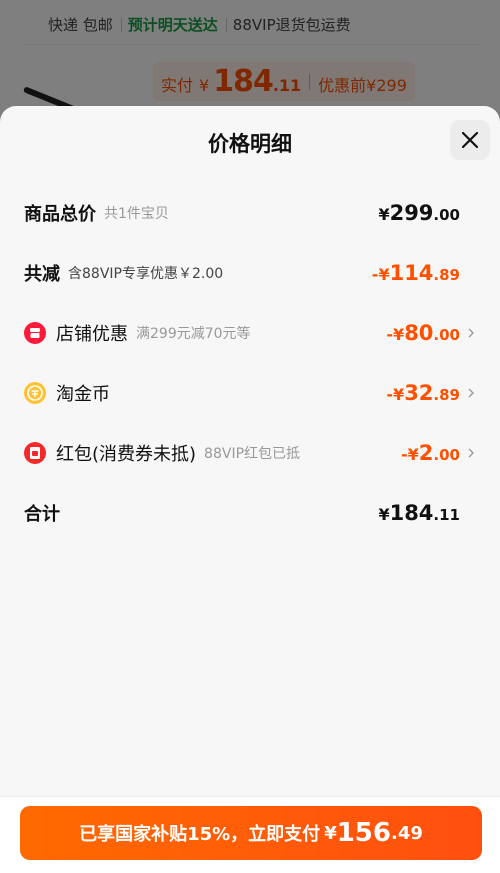 The image size is (500, 873). What do you see at coordinates (35, 333) in the screenshot?
I see `store-icon` at bounding box center [35, 333].